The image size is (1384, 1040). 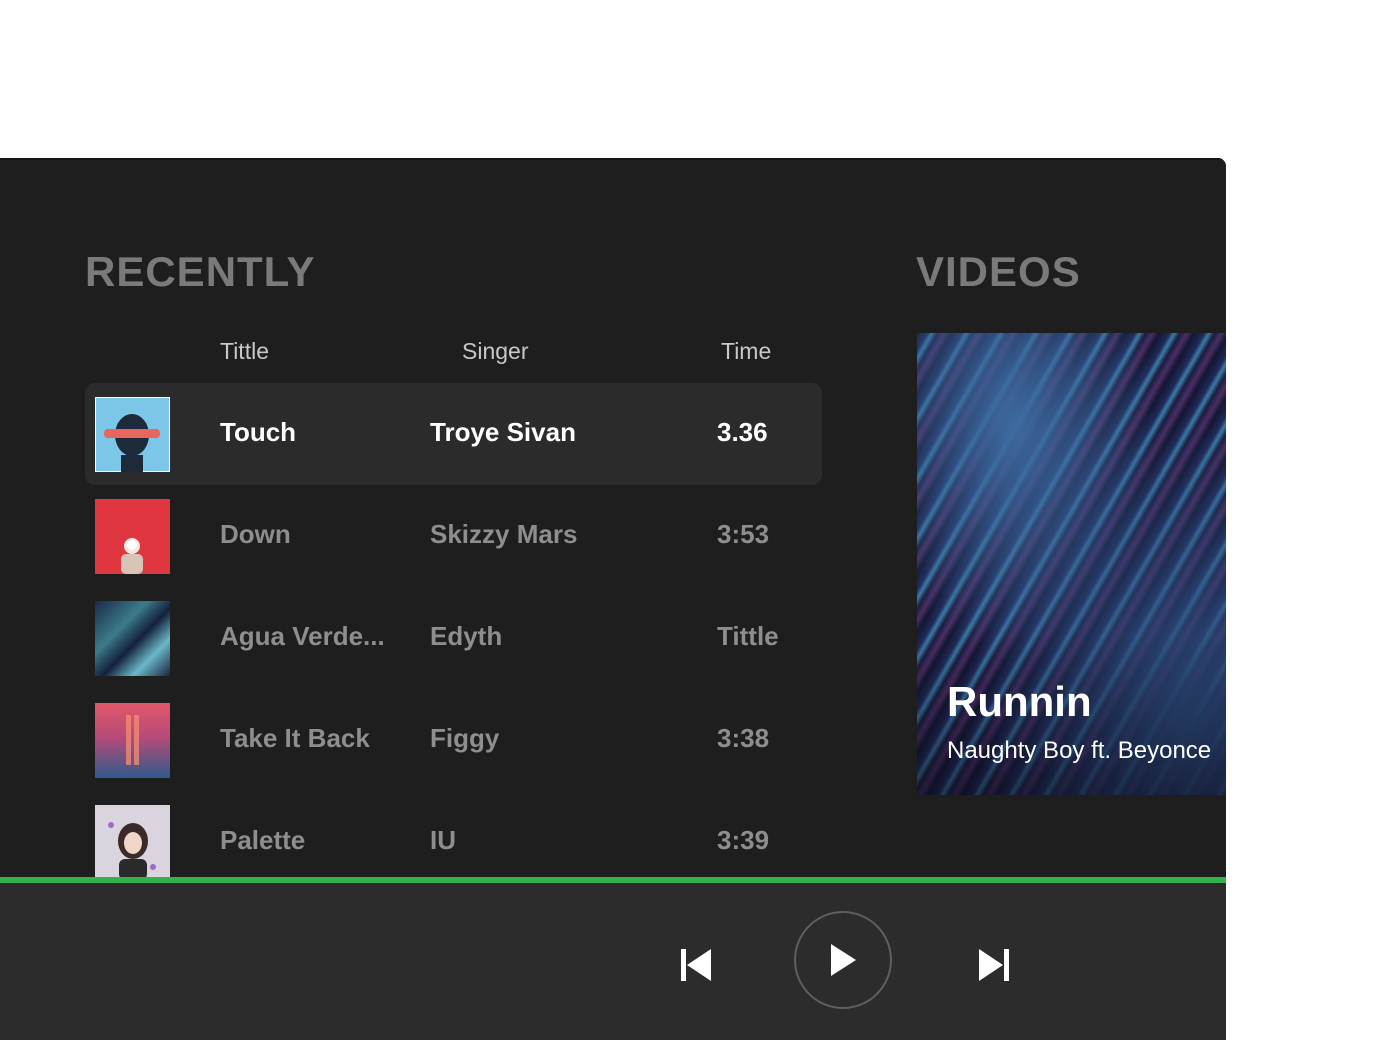 I want to click on previous-track-icon, so click(x=696, y=965).